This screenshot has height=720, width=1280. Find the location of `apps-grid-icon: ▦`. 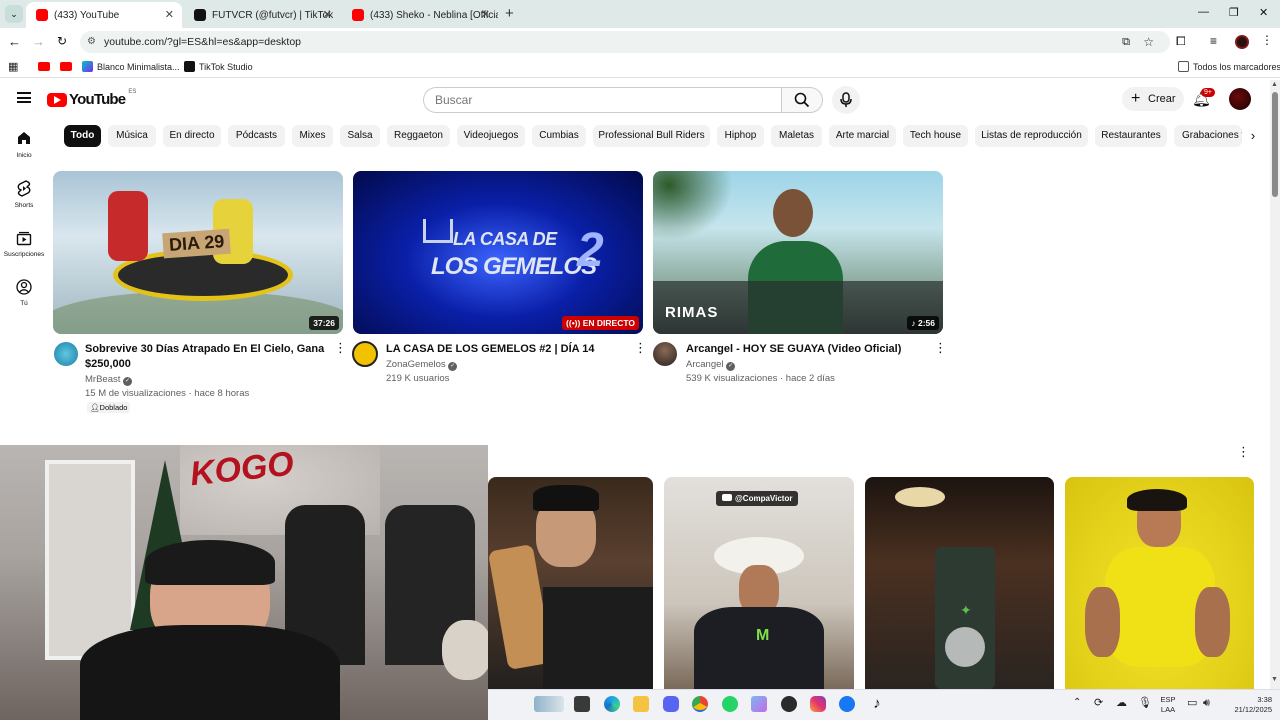

apps-grid-icon: ▦ is located at coordinates (13, 66).